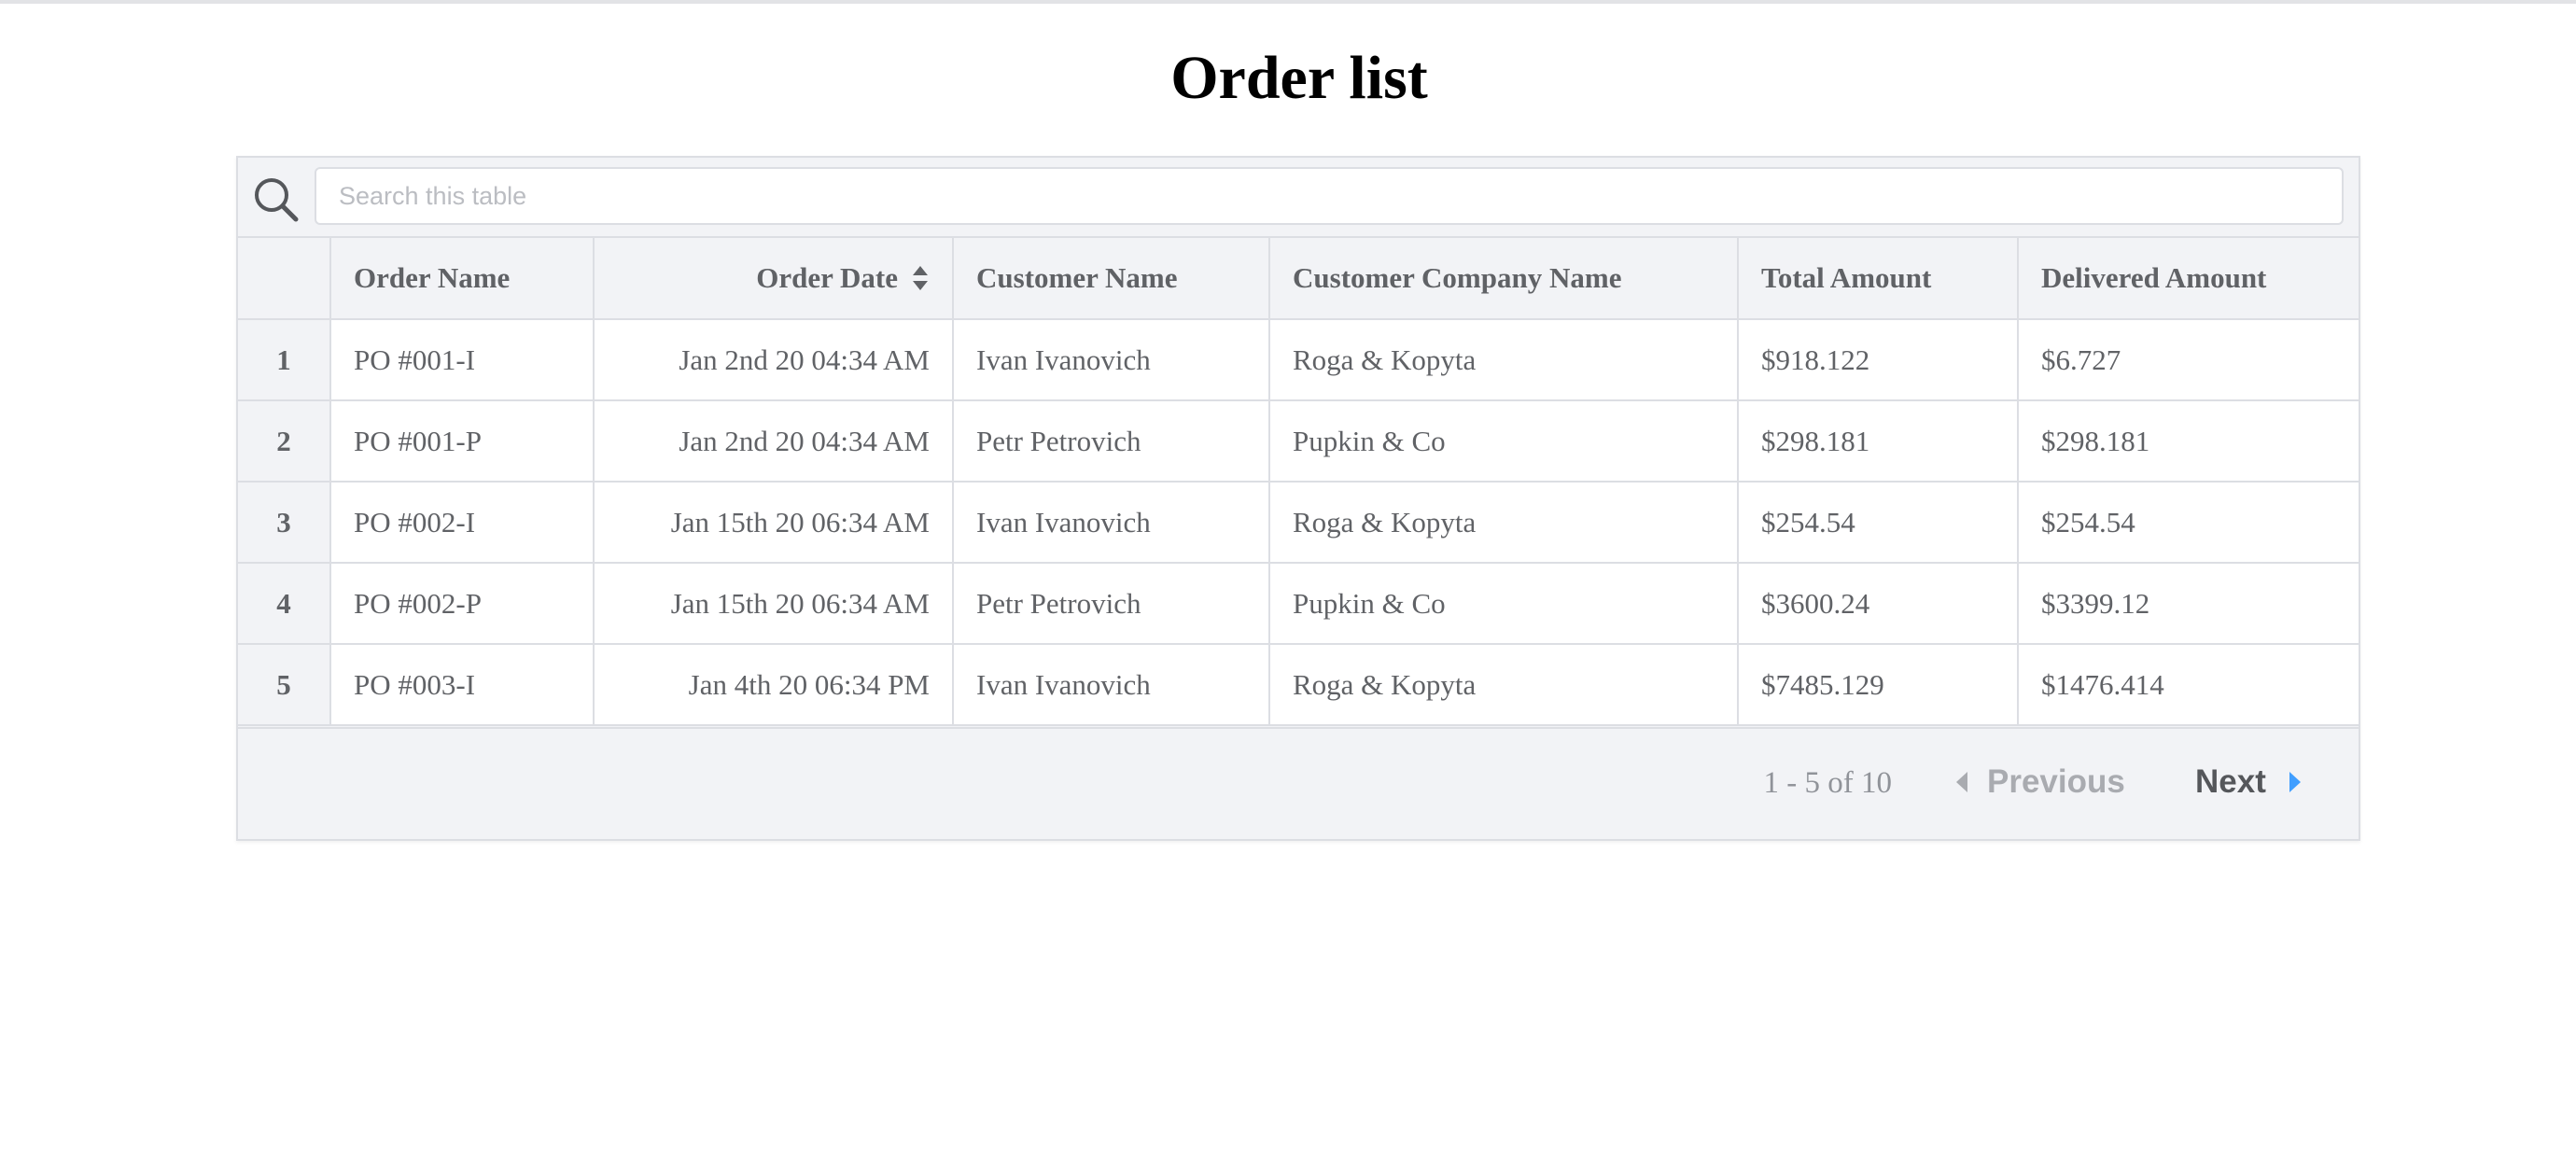 This screenshot has height=1161, width=2576. What do you see at coordinates (920, 278) in the screenshot?
I see `sort-icon` at bounding box center [920, 278].